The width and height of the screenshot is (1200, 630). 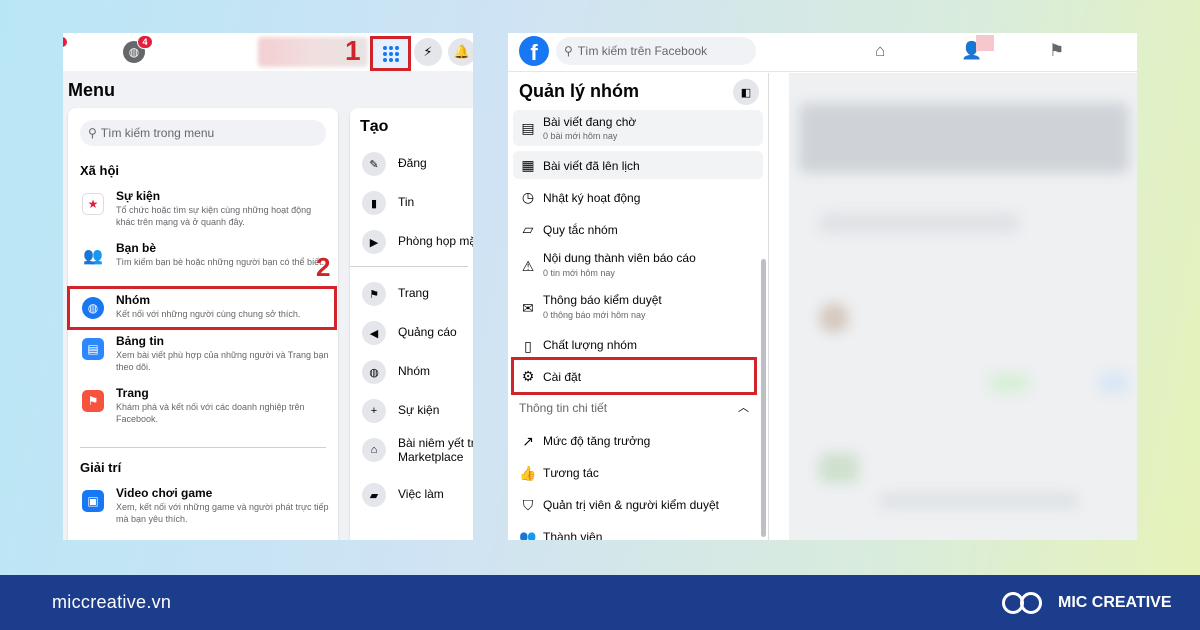 I want to click on messenger-button: ⚡, so click(x=428, y=52).